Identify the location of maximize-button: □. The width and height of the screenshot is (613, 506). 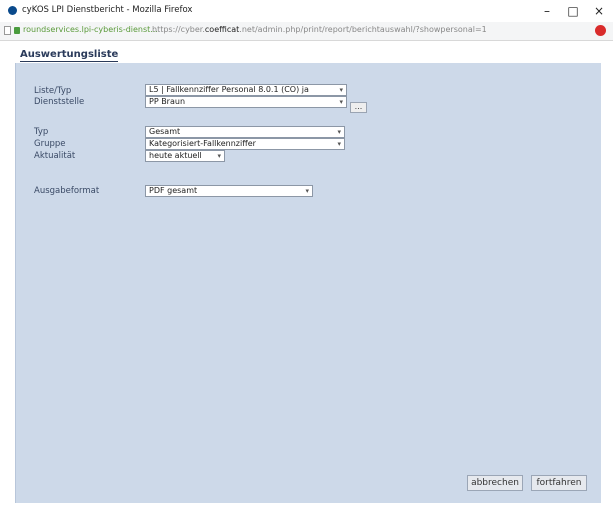
(573, 11).